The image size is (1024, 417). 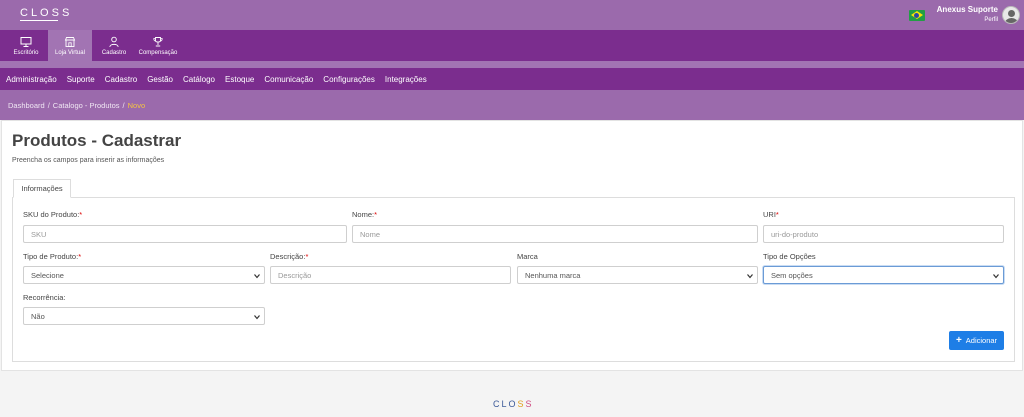 I want to click on nav-configuracoes: Configurações, so click(x=349, y=79).